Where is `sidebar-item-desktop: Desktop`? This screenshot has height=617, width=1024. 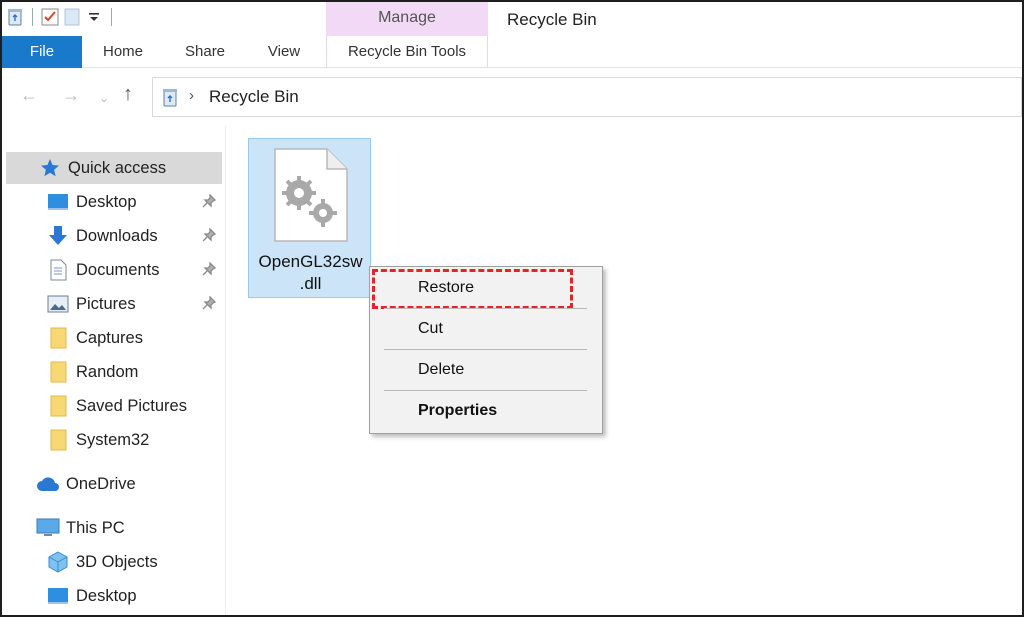 sidebar-item-desktop: Desktop is located at coordinates (114, 202).